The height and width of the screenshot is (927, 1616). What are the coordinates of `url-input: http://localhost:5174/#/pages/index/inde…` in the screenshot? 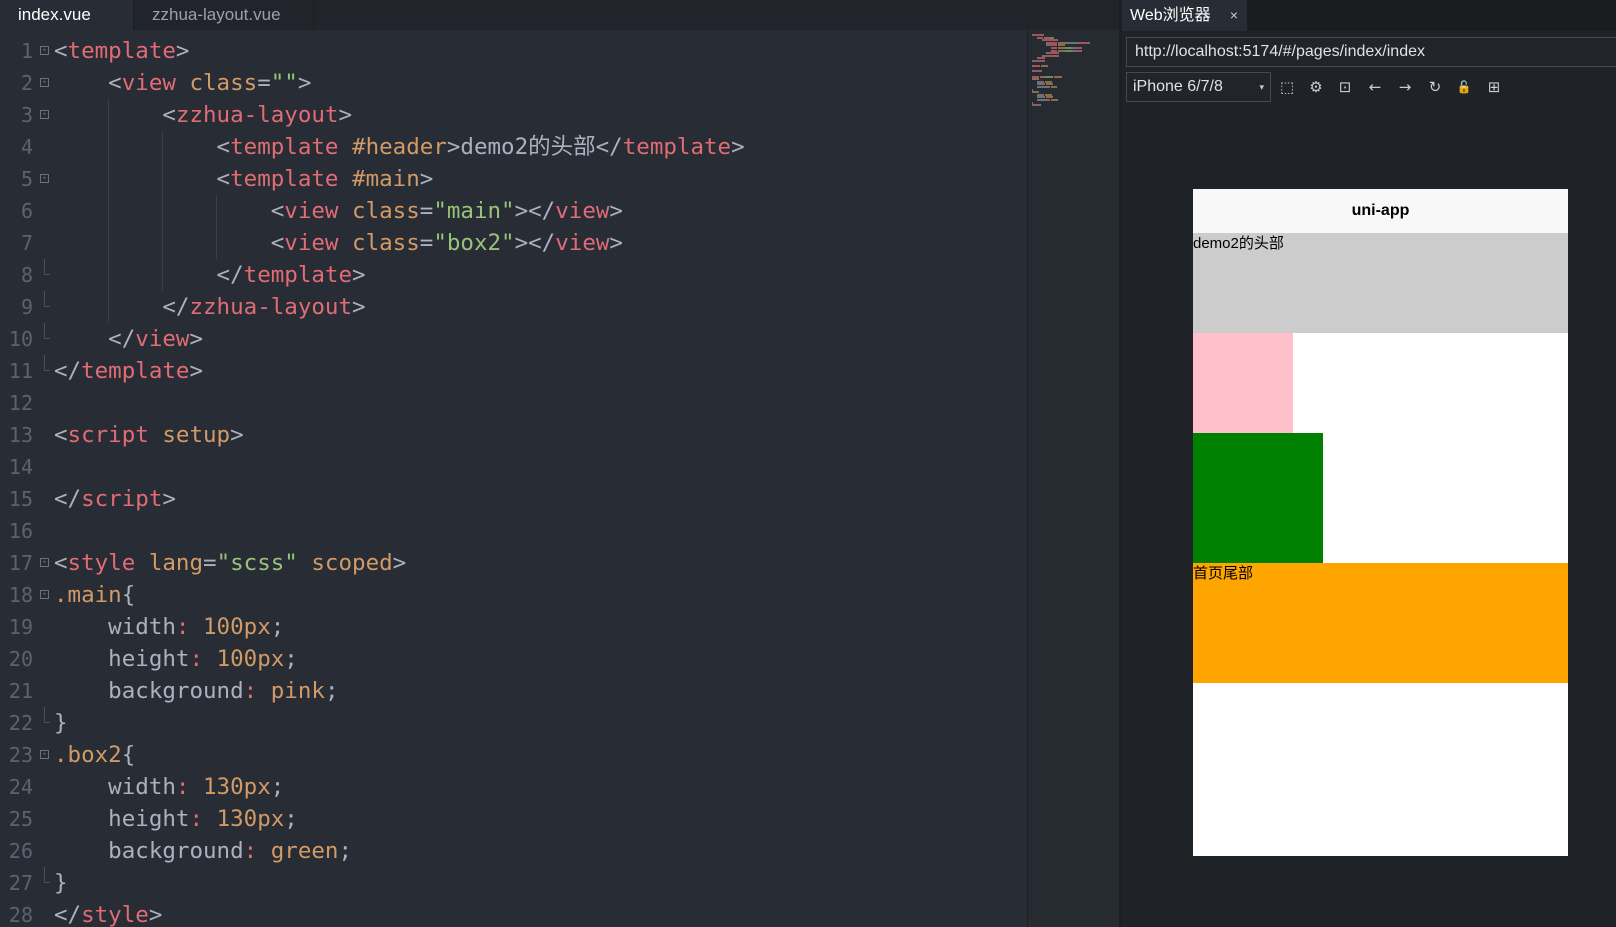 It's located at (1371, 52).